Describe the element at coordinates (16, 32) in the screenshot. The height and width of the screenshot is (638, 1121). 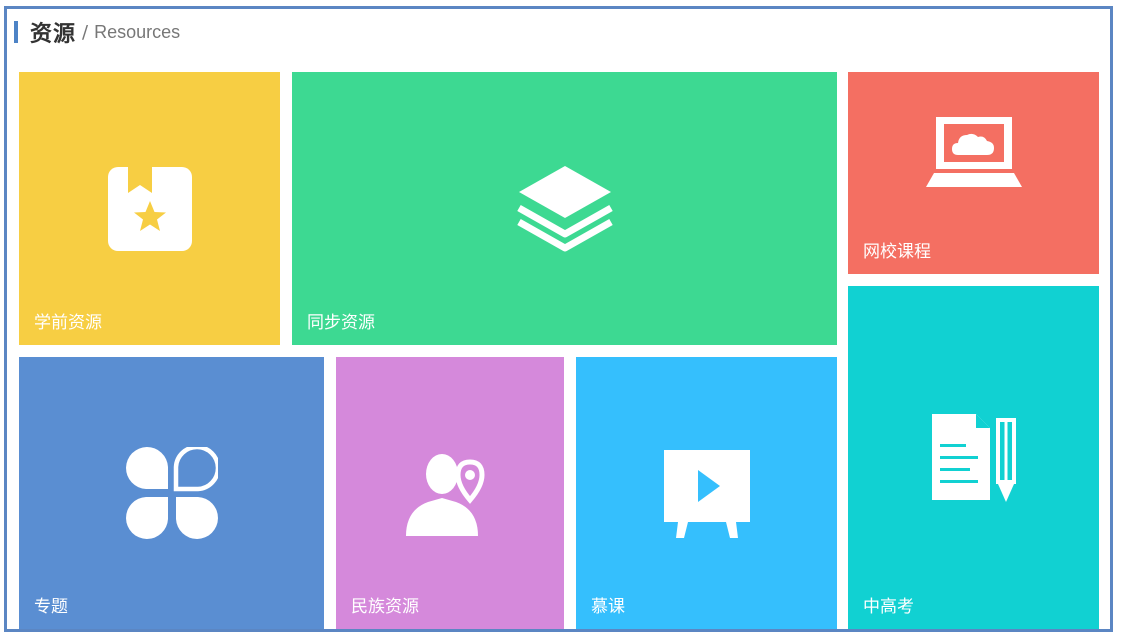
I see `header-accent-bar` at that location.